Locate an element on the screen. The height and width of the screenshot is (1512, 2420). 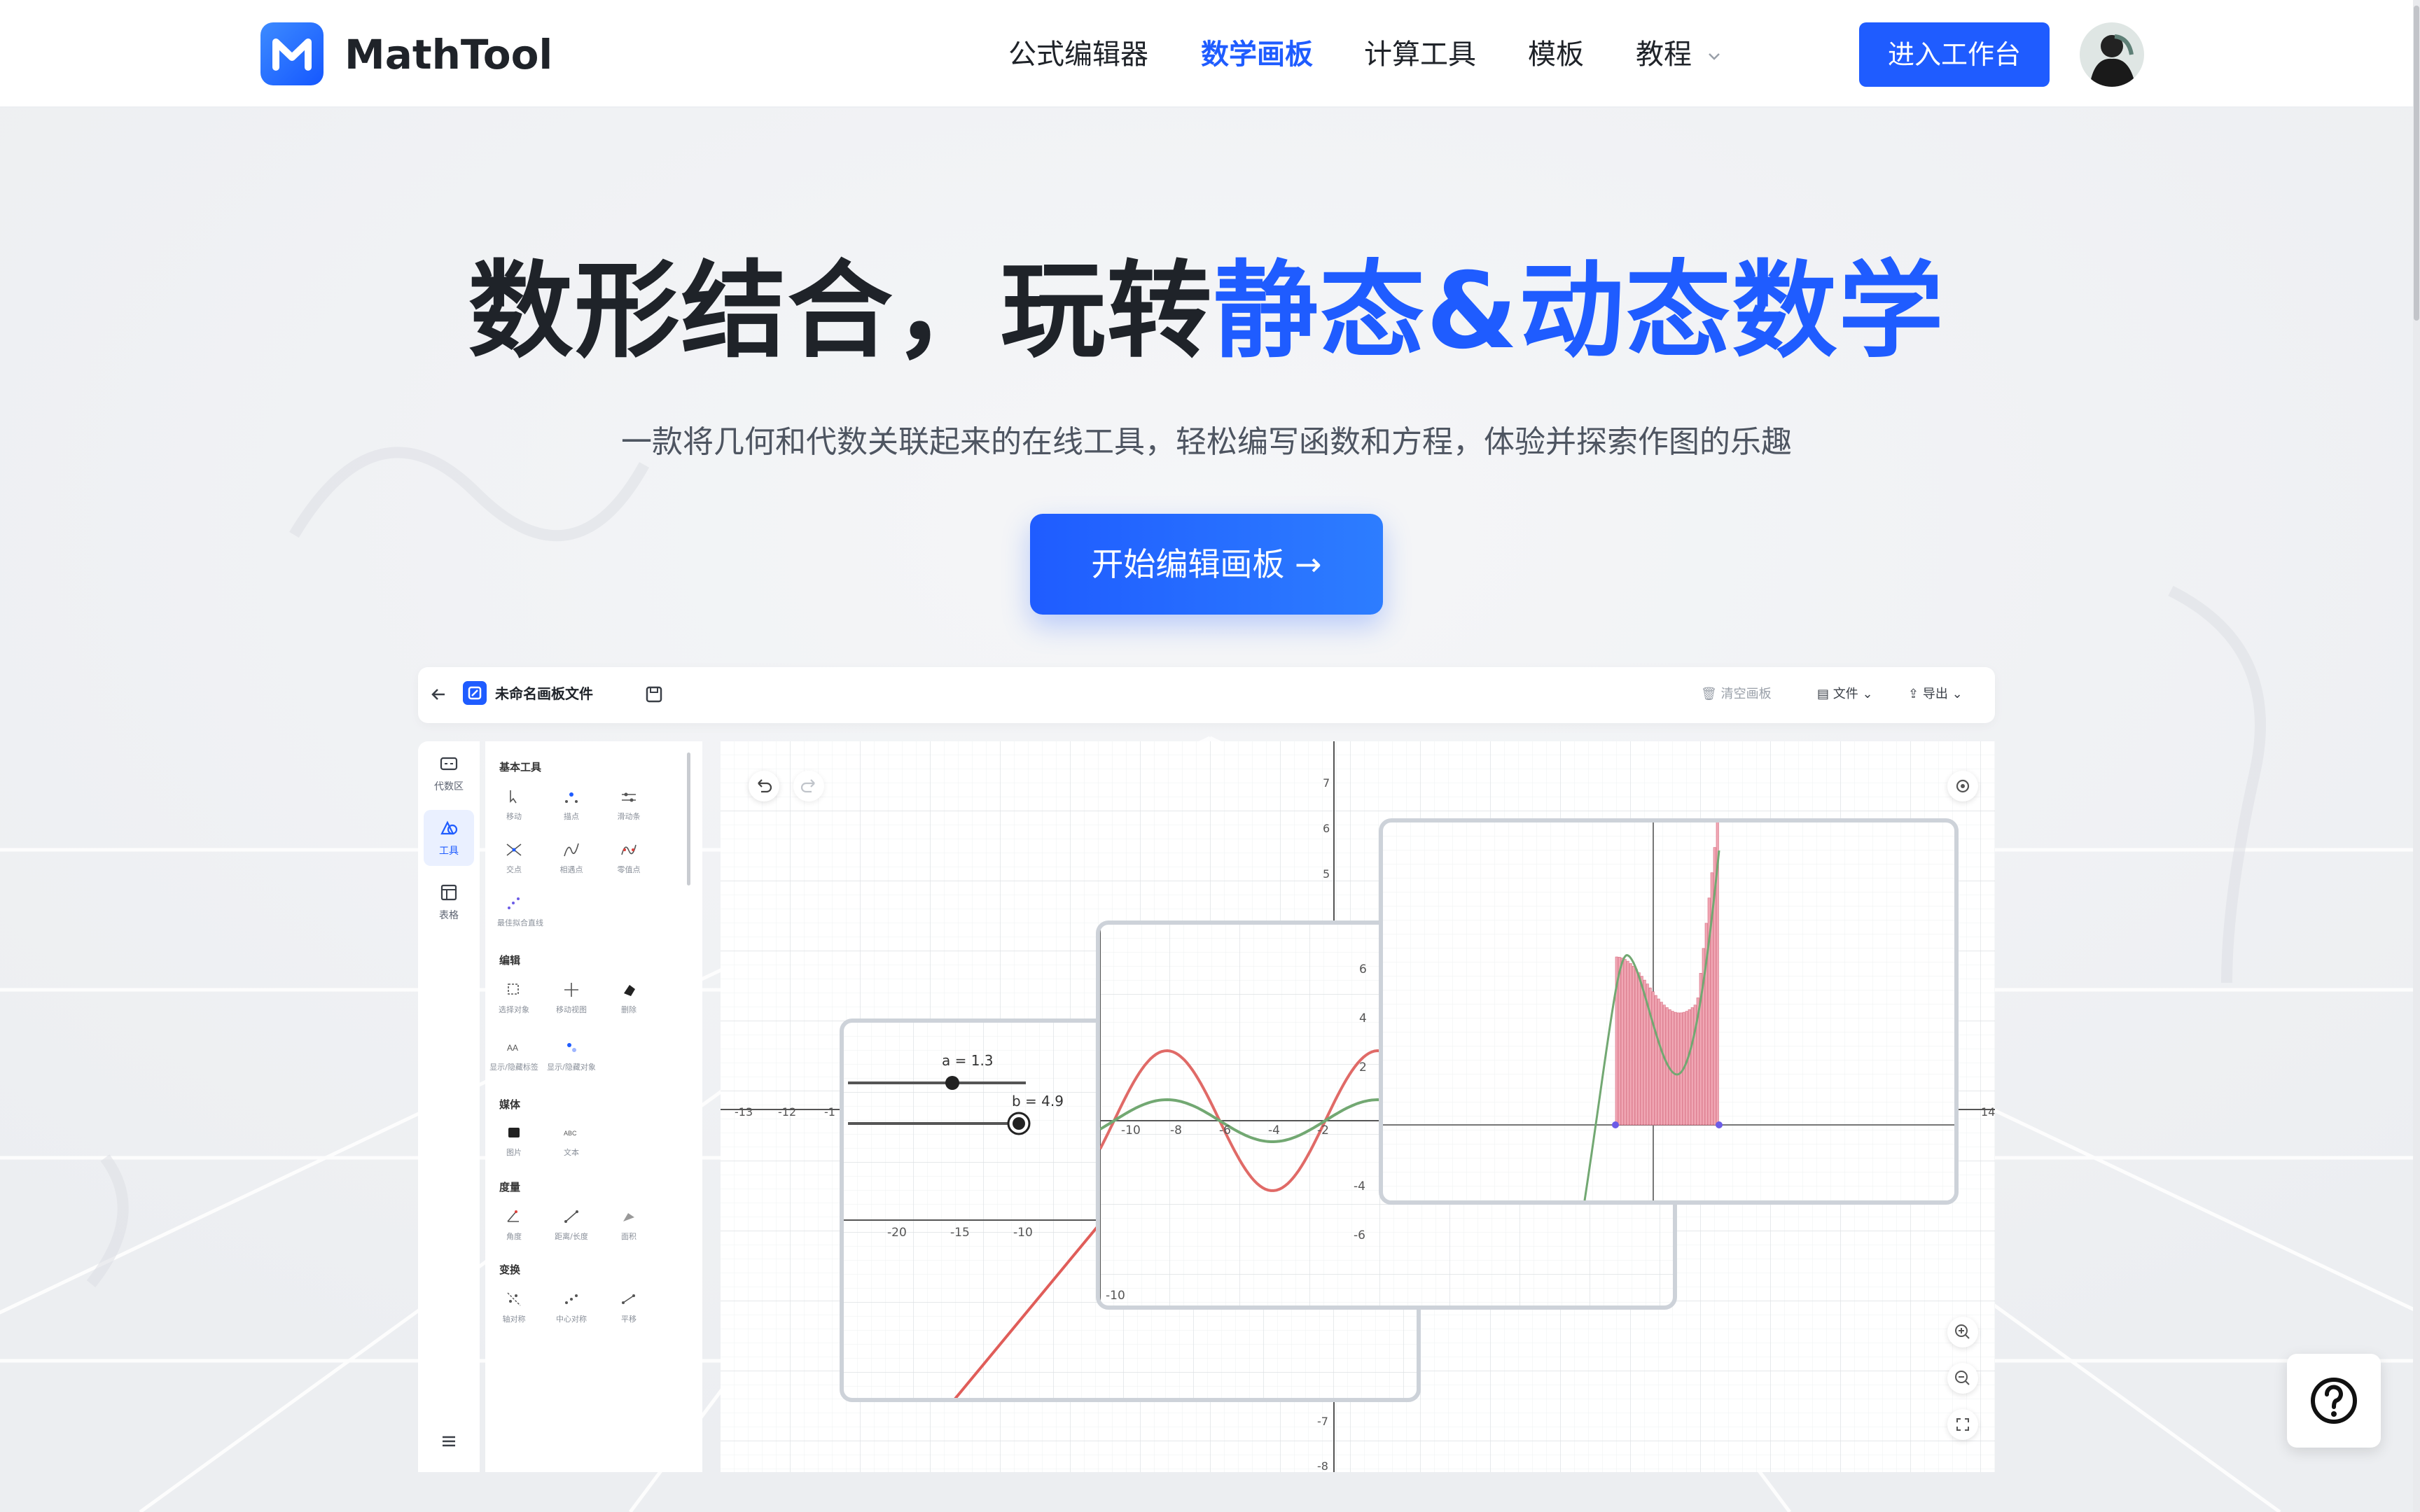
tool-point: 描点 is located at coordinates (571, 807).